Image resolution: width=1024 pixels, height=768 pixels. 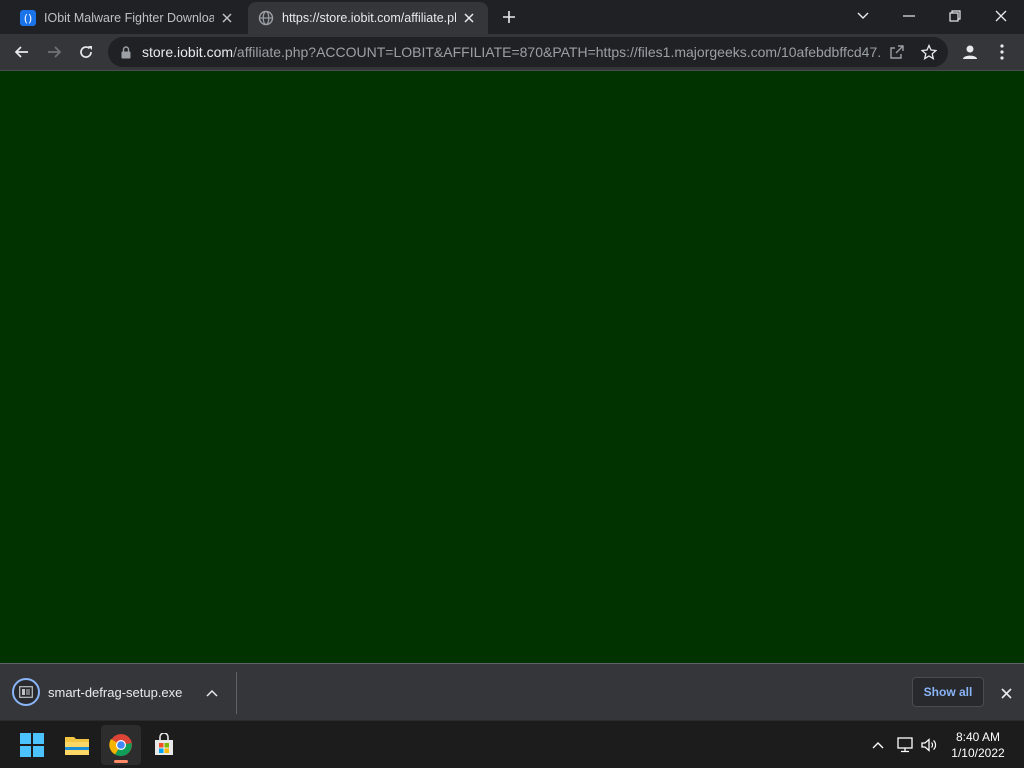 I want to click on microsoft-store-icon, so click(x=164, y=745).